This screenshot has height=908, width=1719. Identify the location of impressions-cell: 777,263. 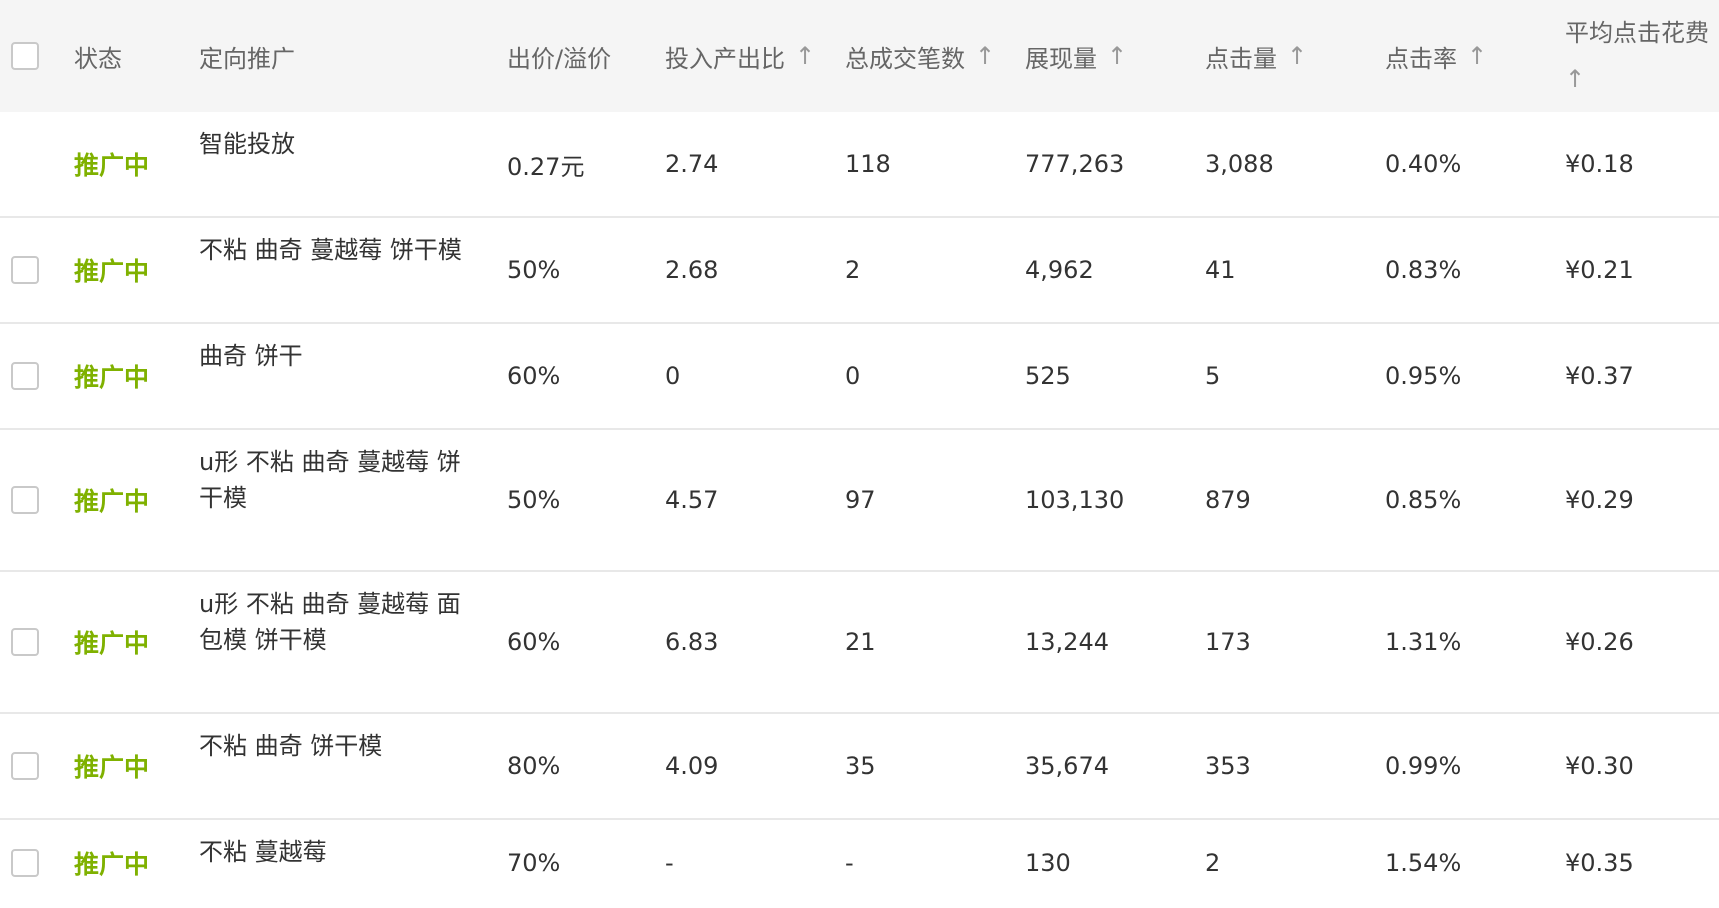
(1075, 164).